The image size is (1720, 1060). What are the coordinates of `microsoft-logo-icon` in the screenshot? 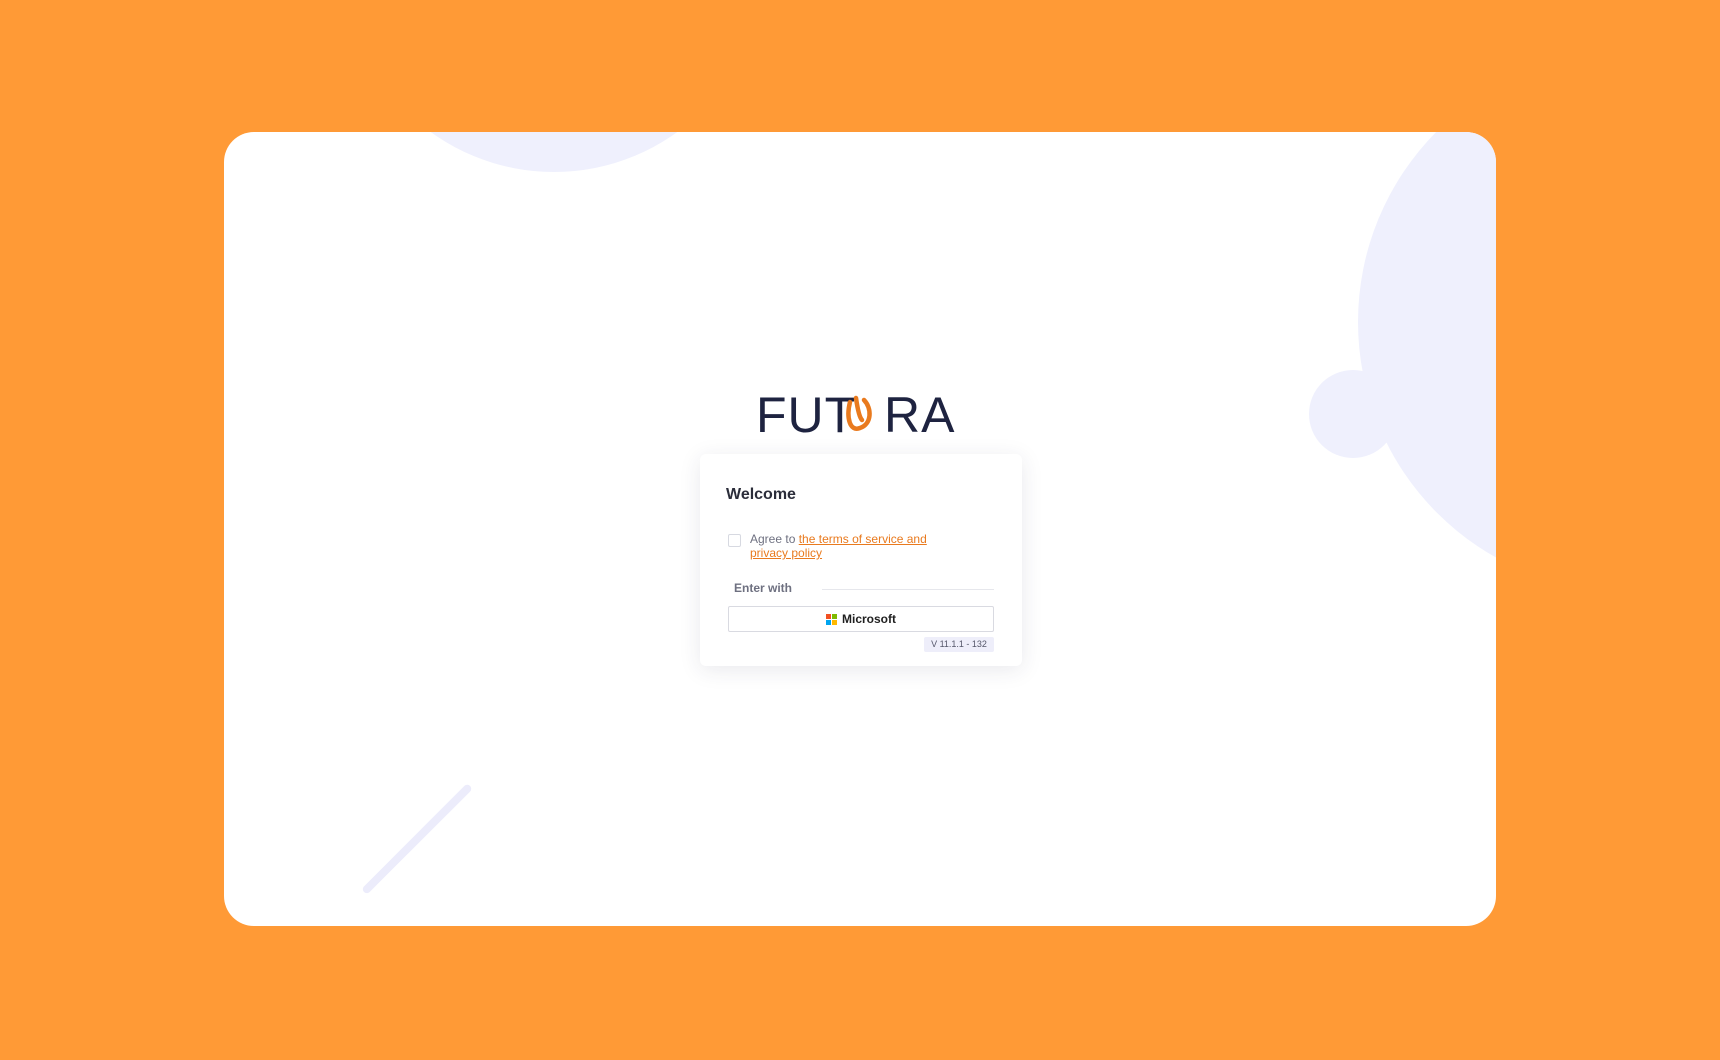 It's located at (831, 619).